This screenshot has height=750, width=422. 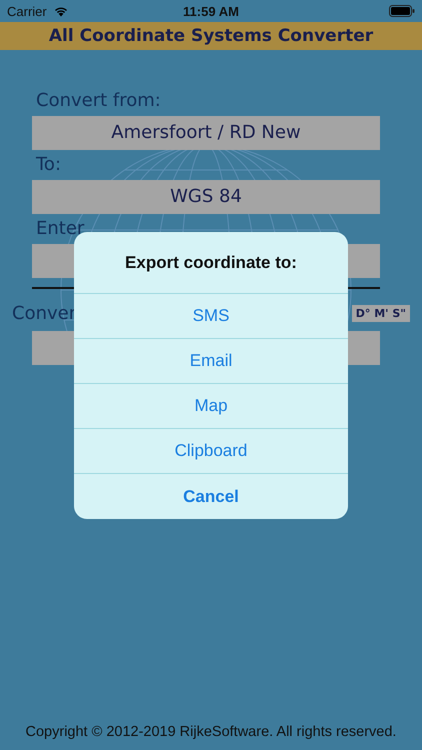 I want to click on wifi-icon, so click(x=60, y=11).